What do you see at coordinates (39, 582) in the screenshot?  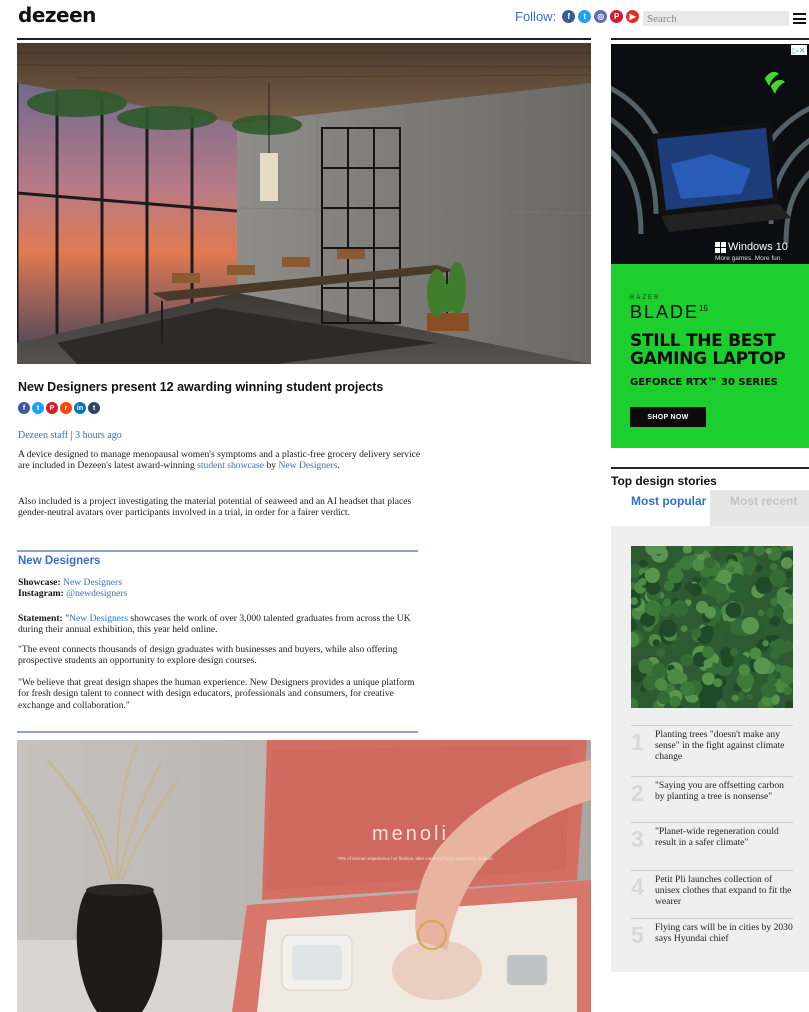 I see `showcase-label: Showcase:` at bounding box center [39, 582].